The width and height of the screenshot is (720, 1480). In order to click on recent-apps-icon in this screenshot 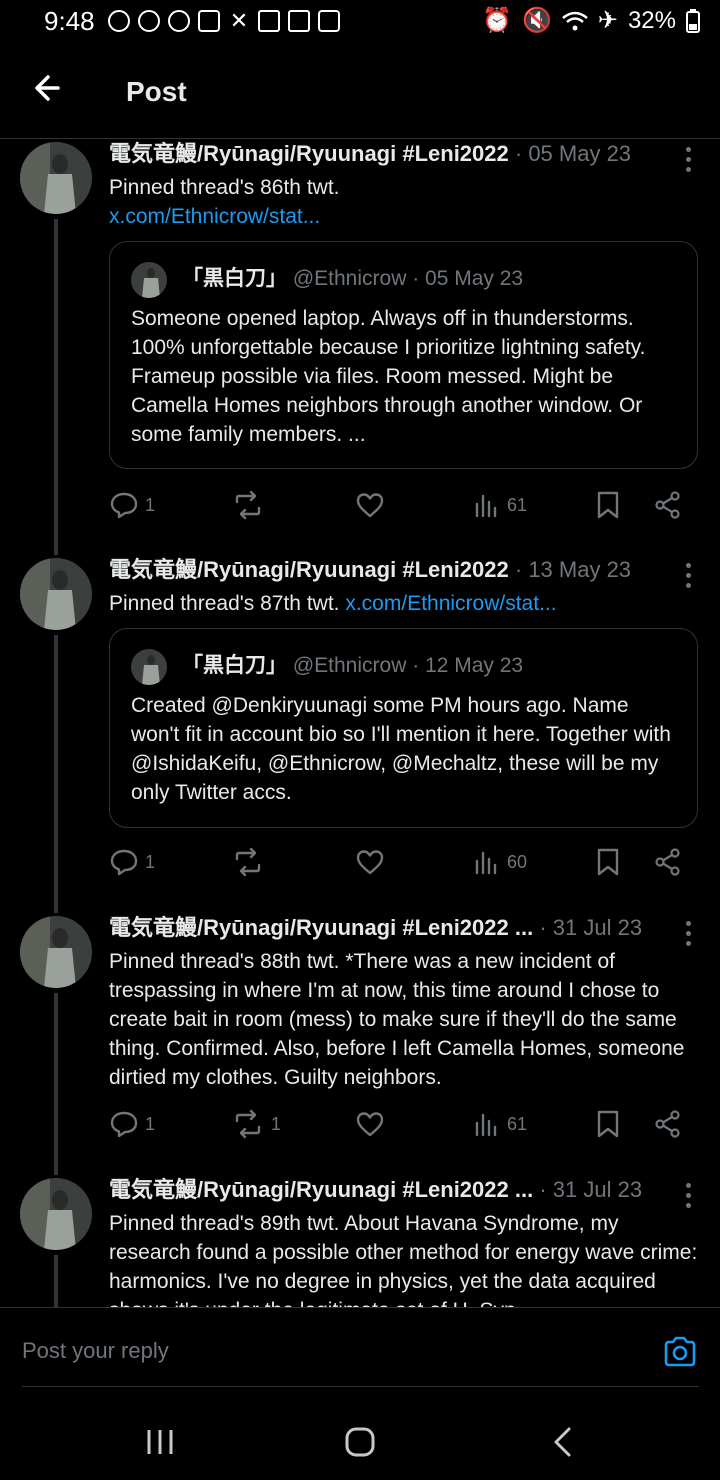, I will do `click(160, 1442)`.